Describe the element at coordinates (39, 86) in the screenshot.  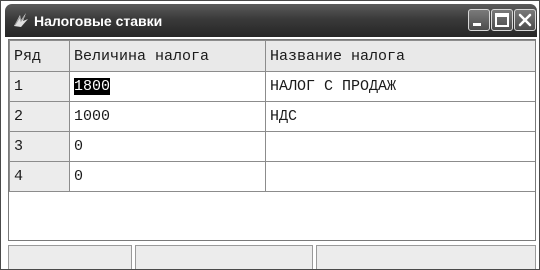
I see `row-number: 1` at that location.